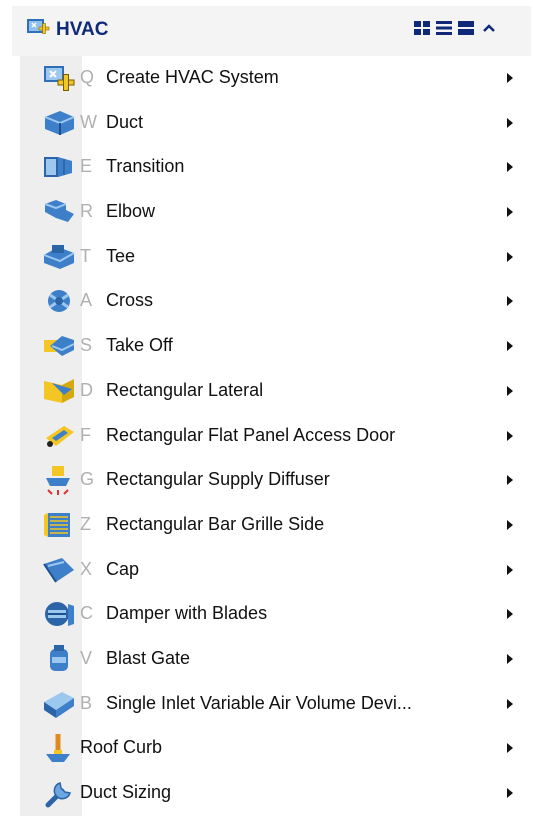 Image resolution: width=533 pixels, height=819 pixels. What do you see at coordinates (218, 479) in the screenshot?
I see `menu-item-label: Rectangular Supply Diffuser` at bounding box center [218, 479].